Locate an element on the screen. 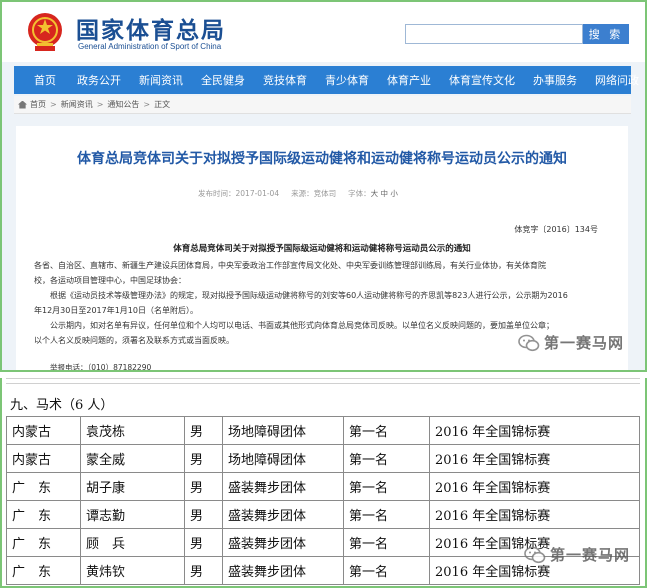 The image size is (647, 588). name-cell: 顾 兵 is located at coordinates (132, 542).